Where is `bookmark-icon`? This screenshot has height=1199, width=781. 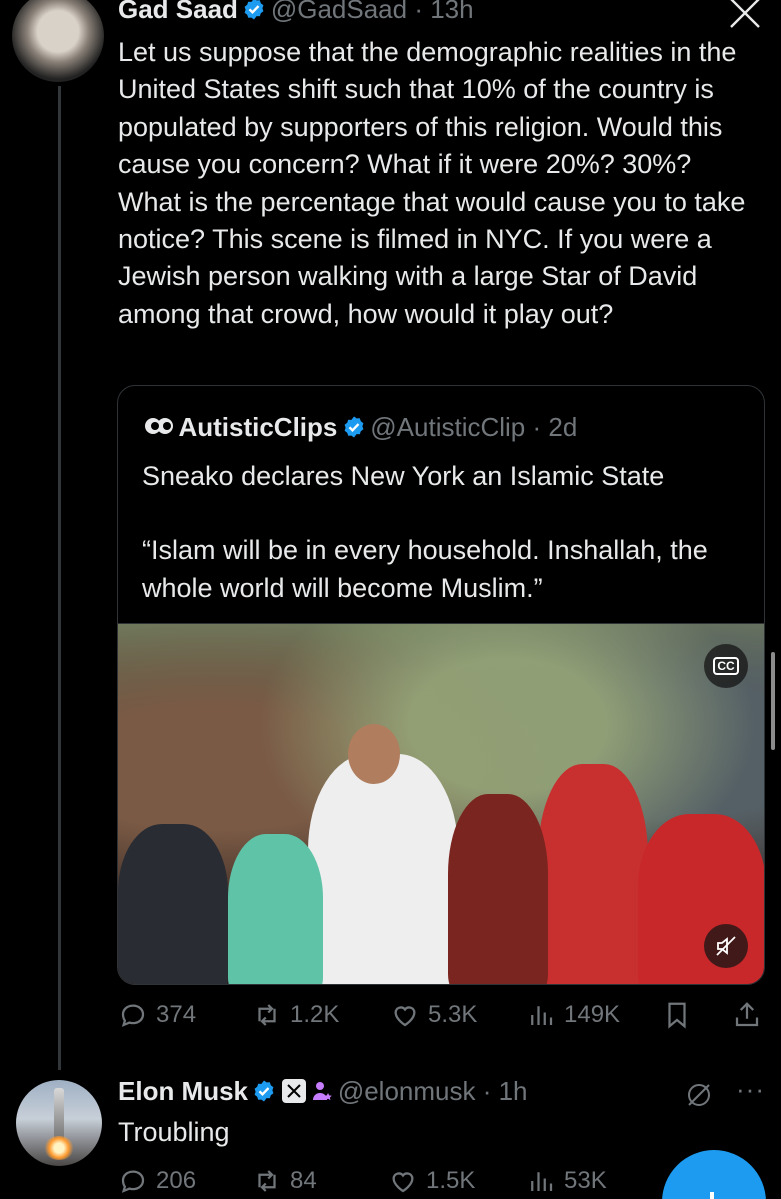 bookmark-icon is located at coordinates (677, 1015).